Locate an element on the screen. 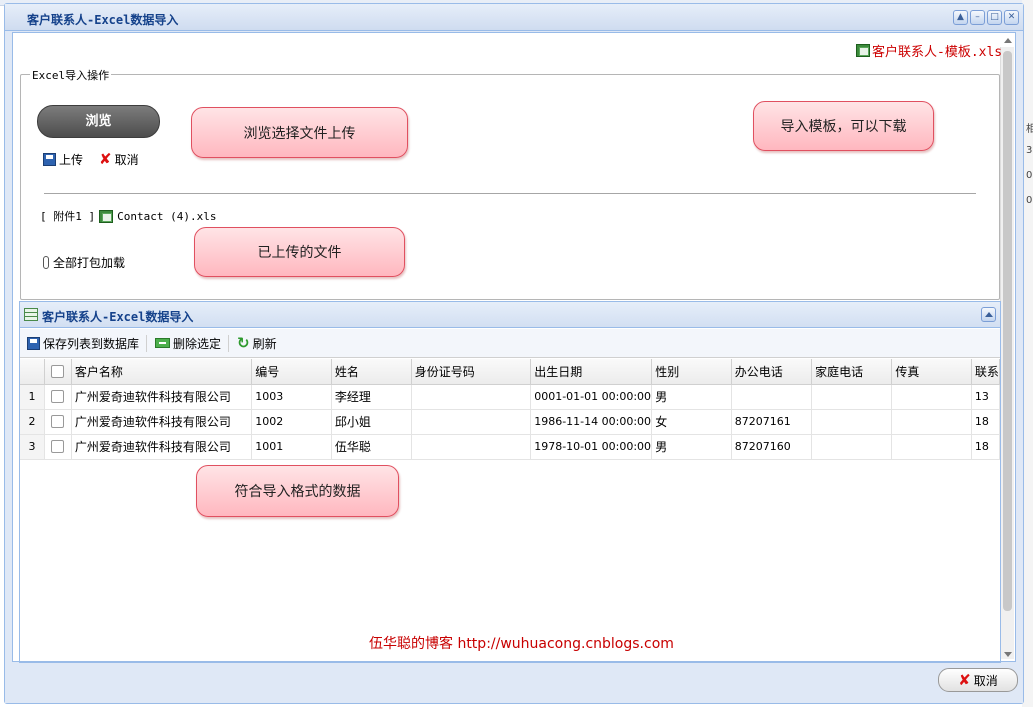  callout-template: 导入模板，可以下载 is located at coordinates (843, 126).